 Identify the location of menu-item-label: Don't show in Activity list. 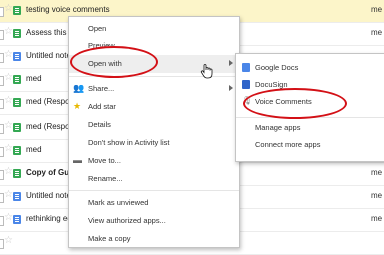
(129, 142).